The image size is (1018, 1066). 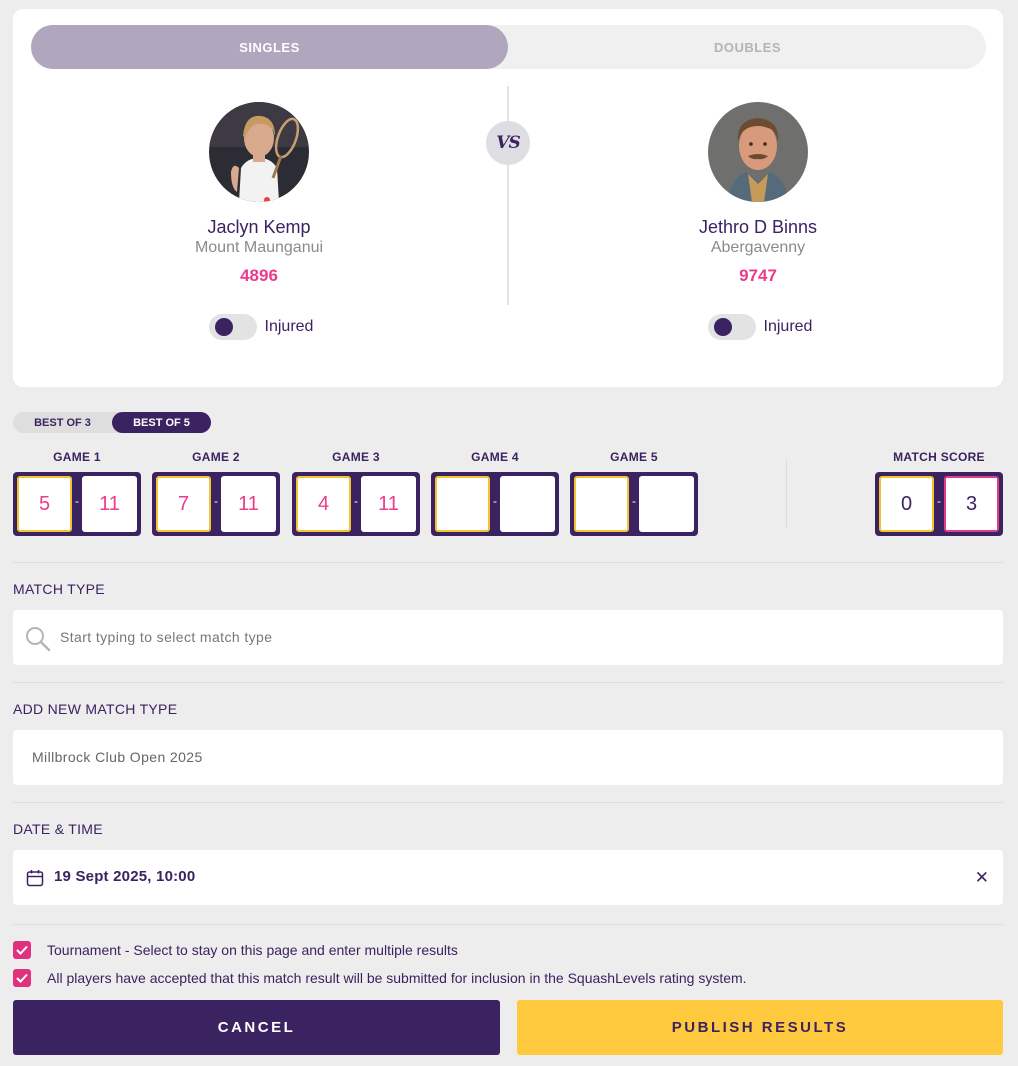 I want to click on game-3-score-player-one: 4, so click(x=323, y=504).